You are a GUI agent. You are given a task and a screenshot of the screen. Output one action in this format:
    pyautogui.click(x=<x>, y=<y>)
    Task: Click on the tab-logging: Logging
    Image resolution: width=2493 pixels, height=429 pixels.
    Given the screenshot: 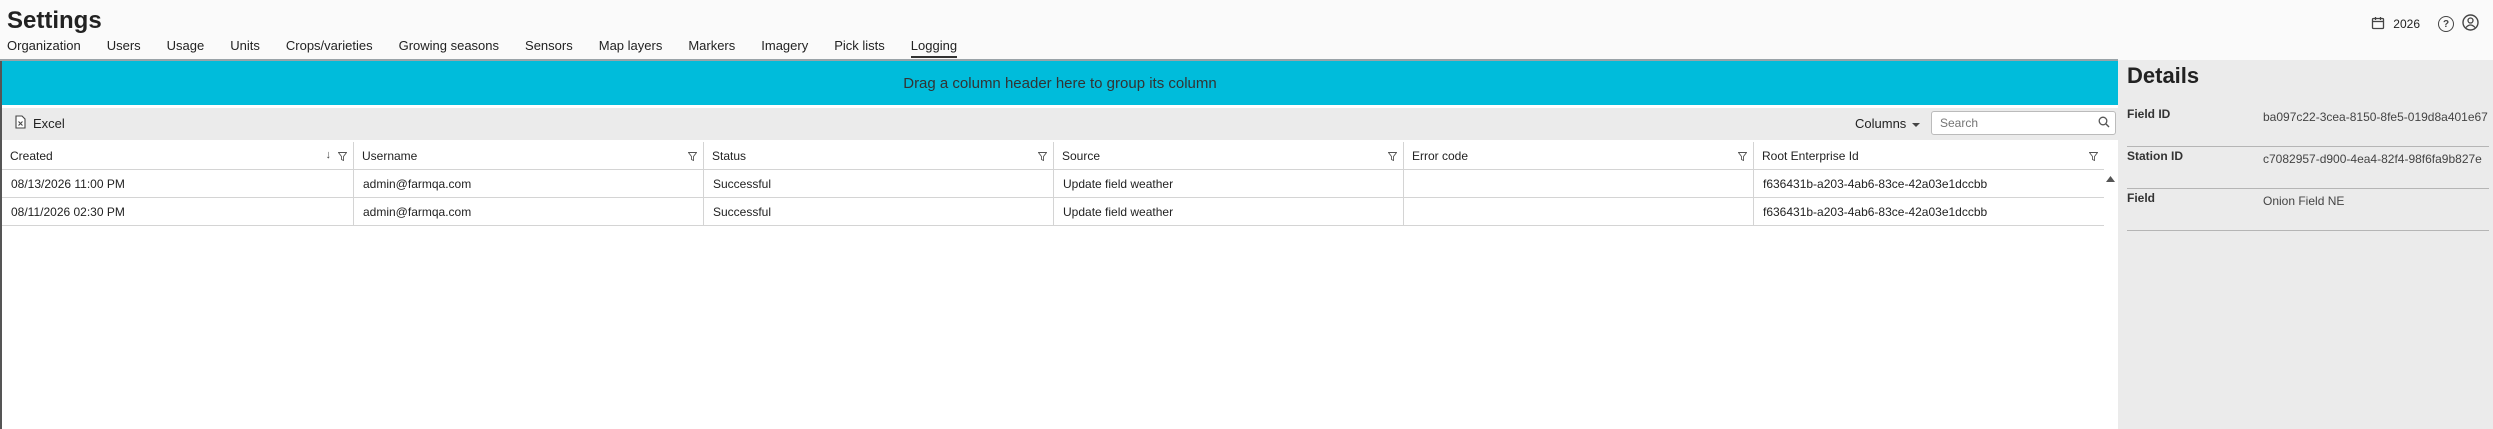 What is the action you would take?
    pyautogui.click(x=934, y=48)
    